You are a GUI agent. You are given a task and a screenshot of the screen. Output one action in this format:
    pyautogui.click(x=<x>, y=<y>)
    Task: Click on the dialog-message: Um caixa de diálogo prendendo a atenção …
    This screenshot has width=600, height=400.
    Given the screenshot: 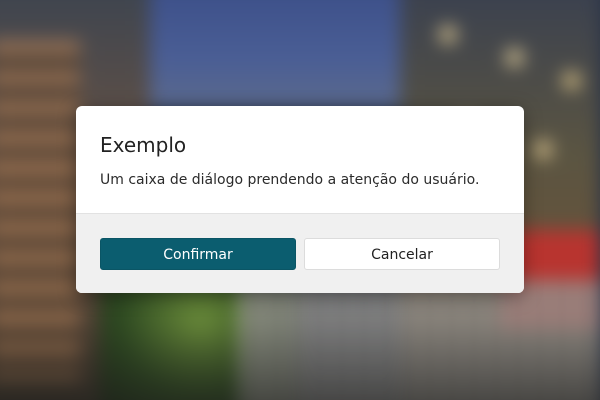 What is the action you would take?
    pyautogui.click(x=290, y=180)
    